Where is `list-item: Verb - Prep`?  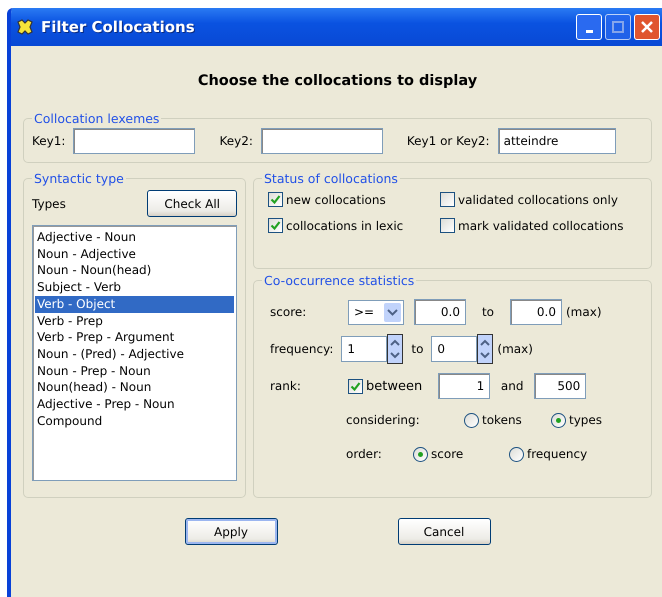 list-item: Verb - Prep is located at coordinates (134, 321).